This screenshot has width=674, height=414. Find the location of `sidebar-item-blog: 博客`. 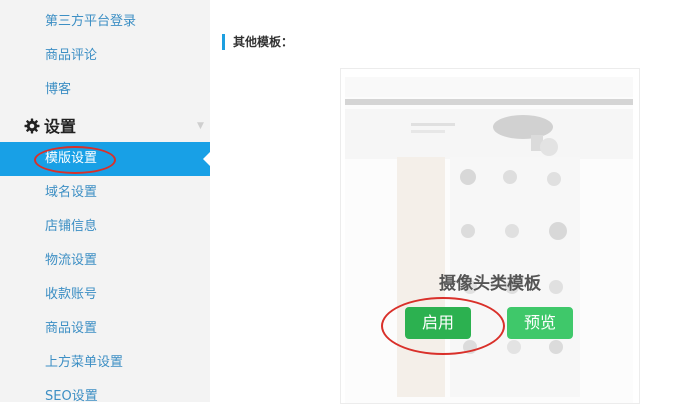

sidebar-item-blog: 博客 is located at coordinates (105, 90).